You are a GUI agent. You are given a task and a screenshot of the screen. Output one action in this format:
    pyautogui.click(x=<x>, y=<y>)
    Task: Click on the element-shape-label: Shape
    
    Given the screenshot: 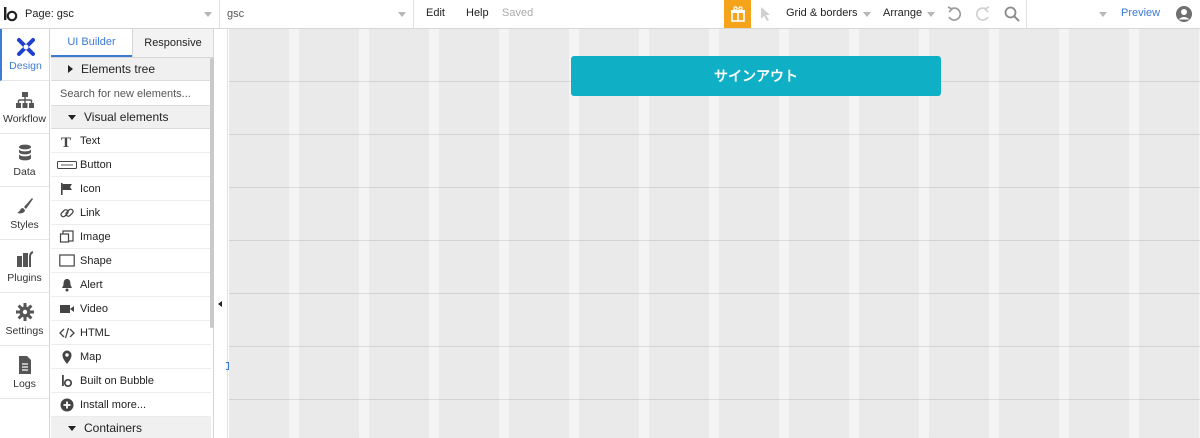 What is the action you would take?
    pyautogui.click(x=96, y=260)
    